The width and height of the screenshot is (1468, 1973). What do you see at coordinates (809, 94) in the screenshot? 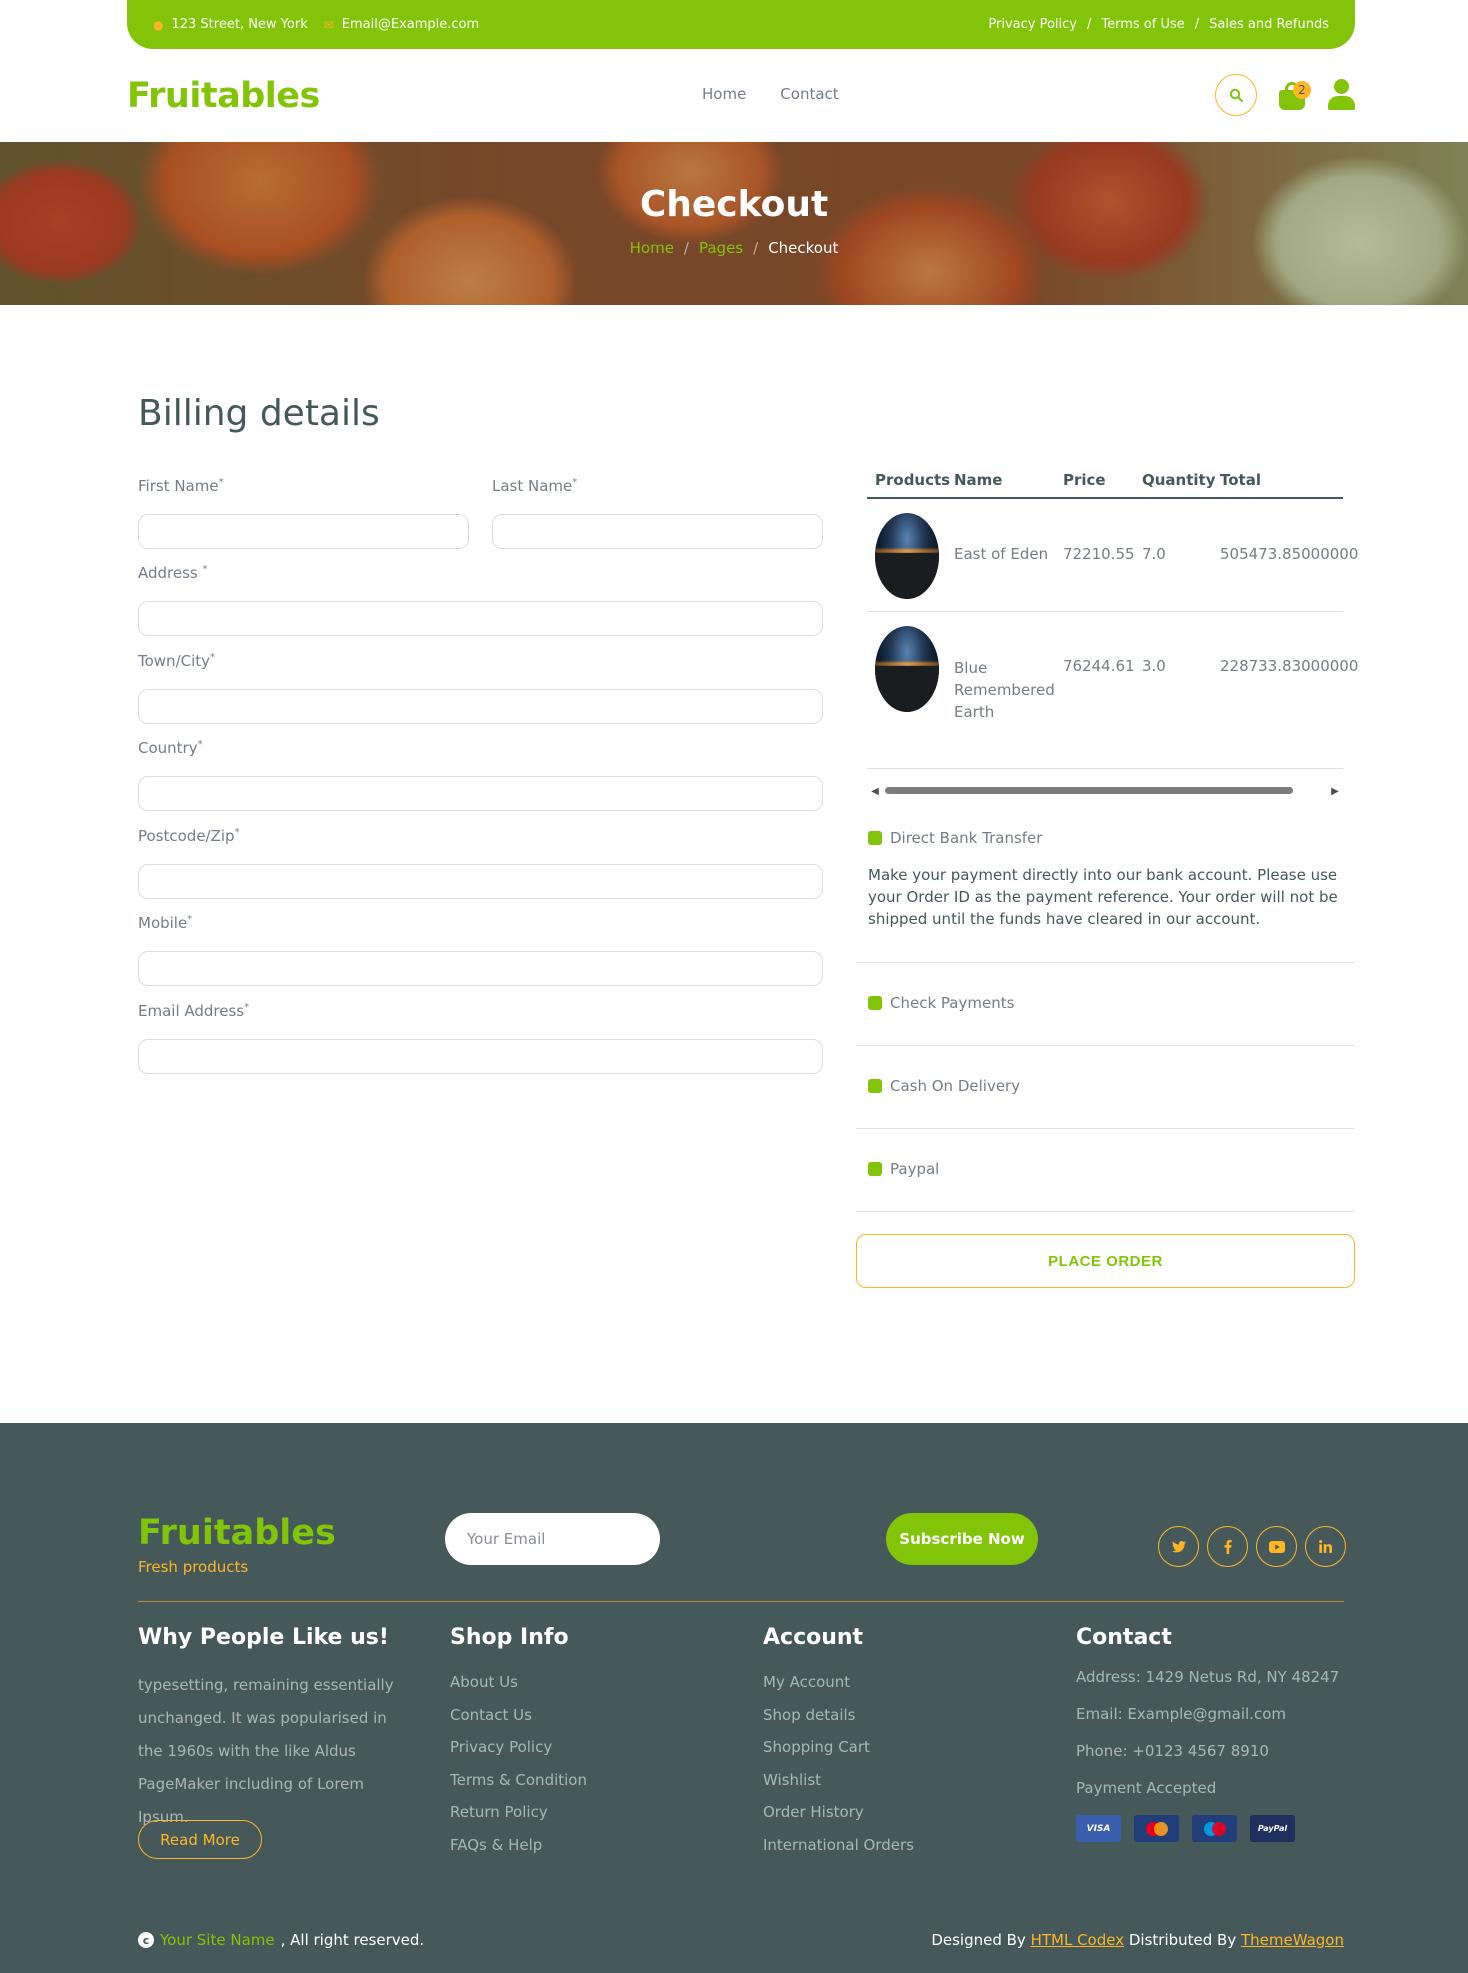
I see `nav-contact: Contact` at bounding box center [809, 94].